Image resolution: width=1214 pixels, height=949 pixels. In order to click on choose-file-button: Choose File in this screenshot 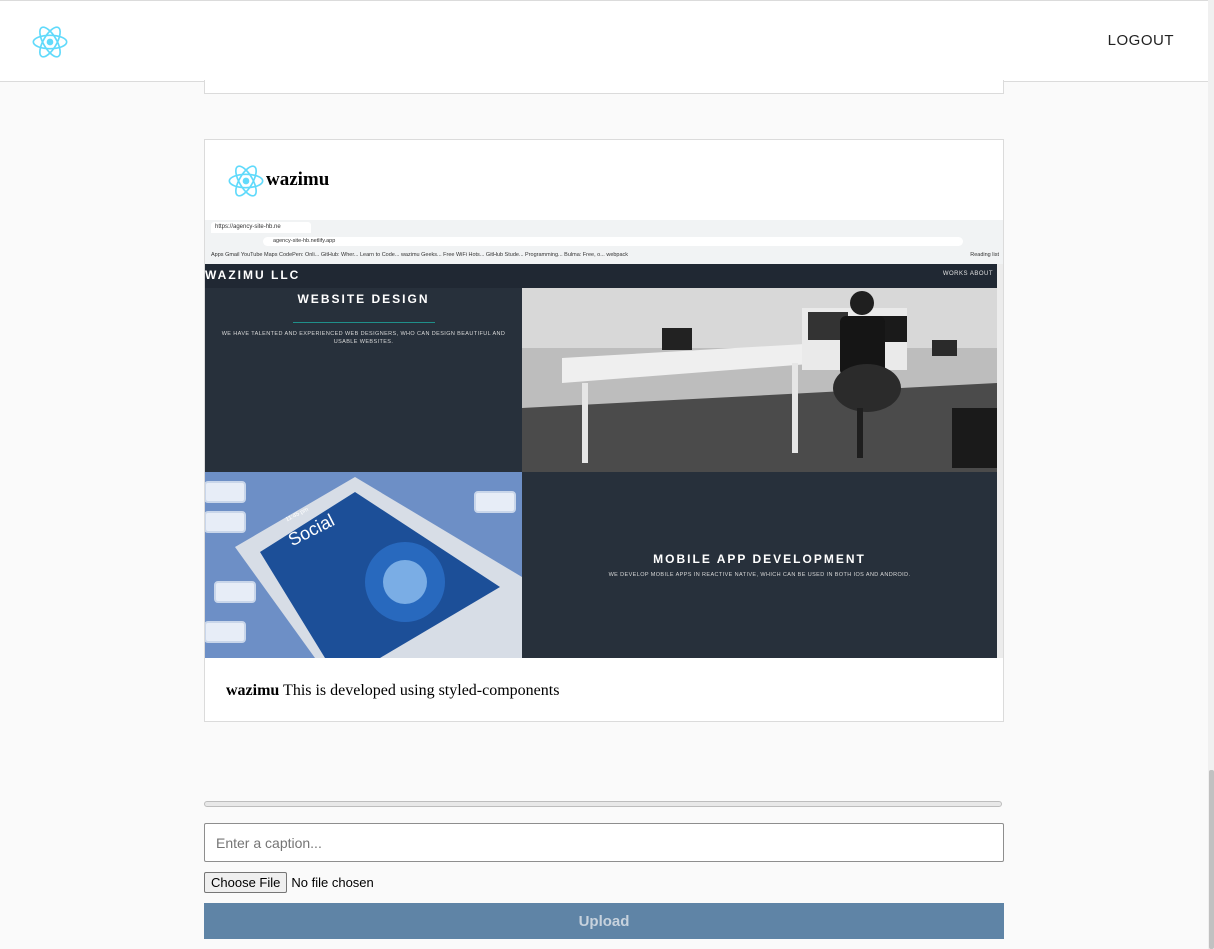, I will do `click(246, 882)`.